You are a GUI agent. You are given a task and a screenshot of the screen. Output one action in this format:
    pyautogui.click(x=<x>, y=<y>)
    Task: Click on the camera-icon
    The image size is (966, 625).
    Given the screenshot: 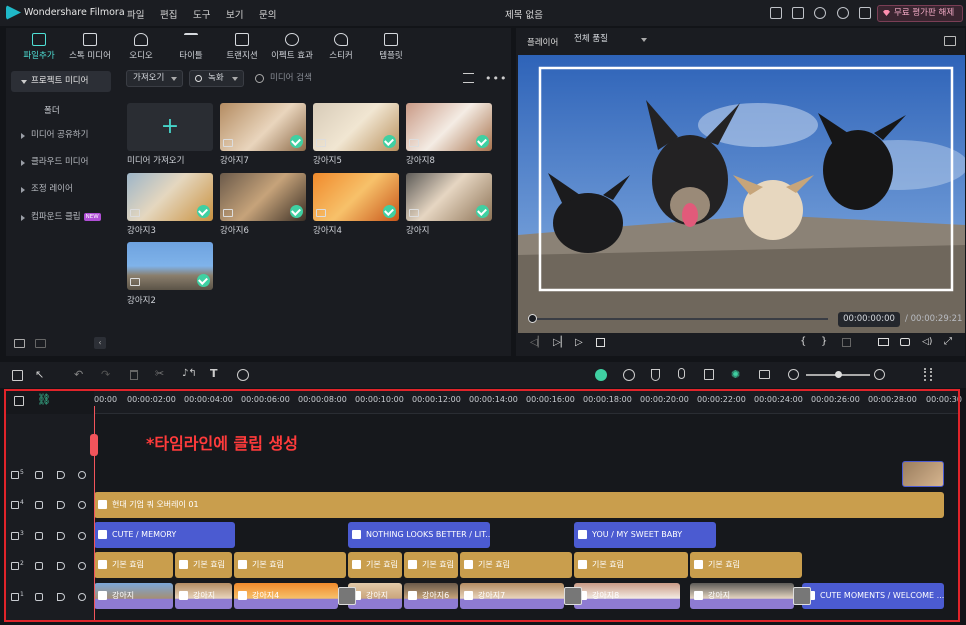 What is the action you would take?
    pyautogui.click(x=905, y=342)
    